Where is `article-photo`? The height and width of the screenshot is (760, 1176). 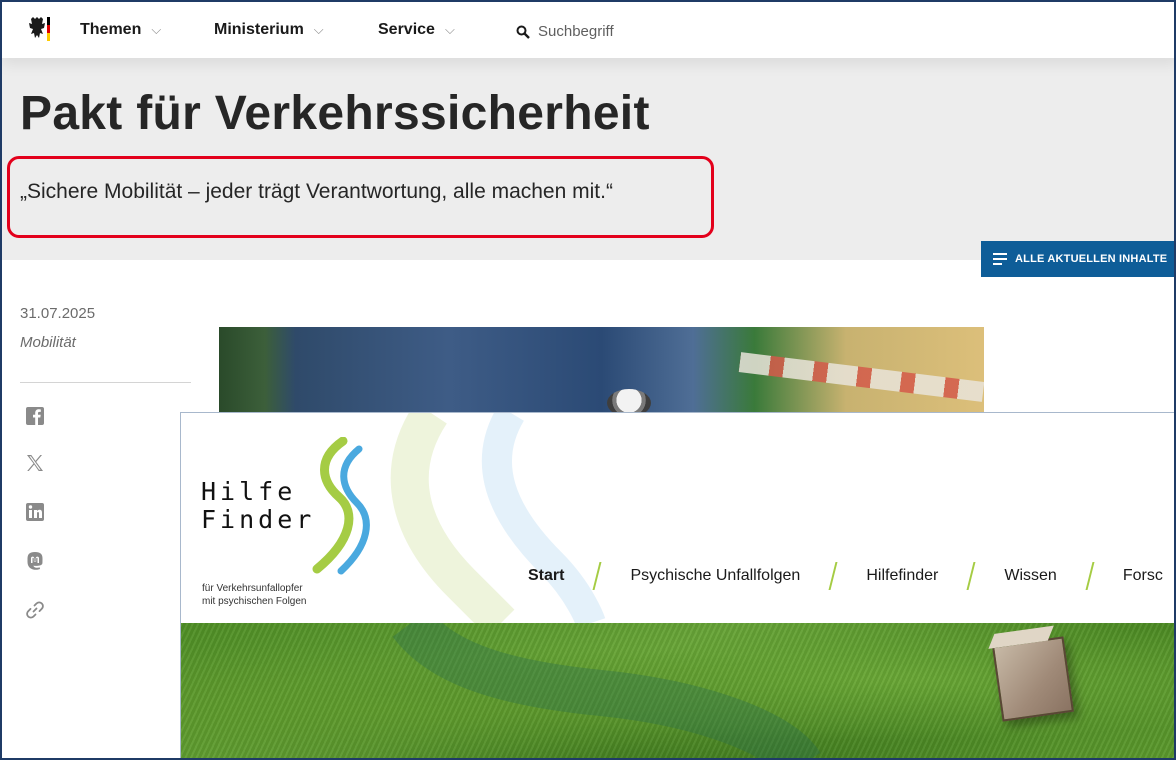 article-photo is located at coordinates (601, 372).